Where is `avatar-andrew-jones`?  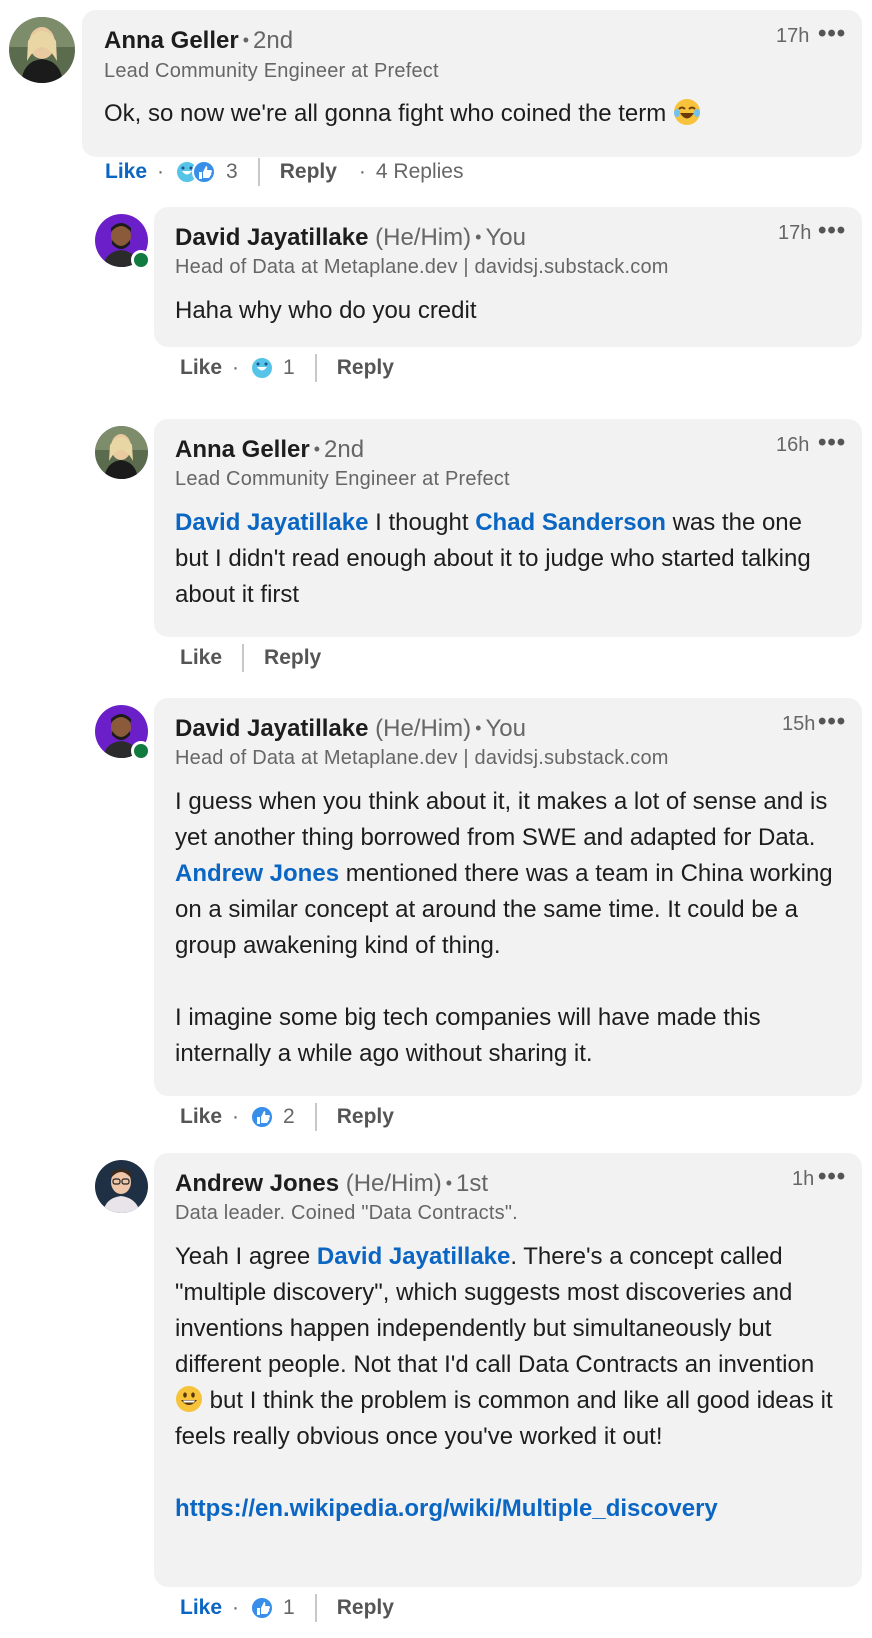
avatar-andrew-jones is located at coordinates (121, 1186).